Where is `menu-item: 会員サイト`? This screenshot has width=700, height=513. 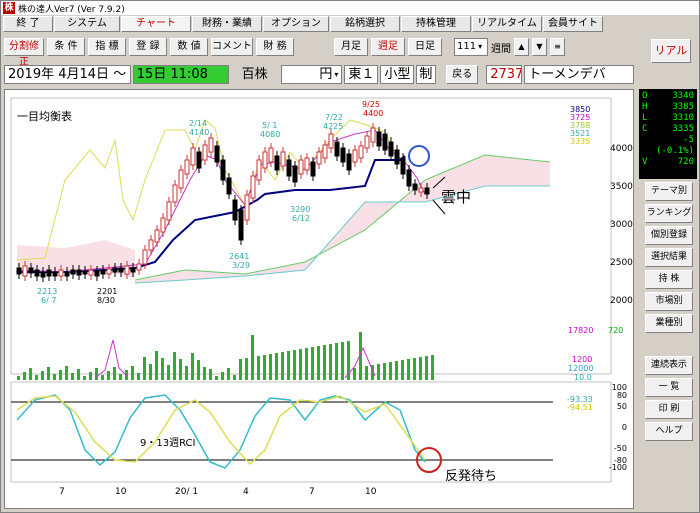
menu-item: 会員サイト is located at coordinates (573, 24).